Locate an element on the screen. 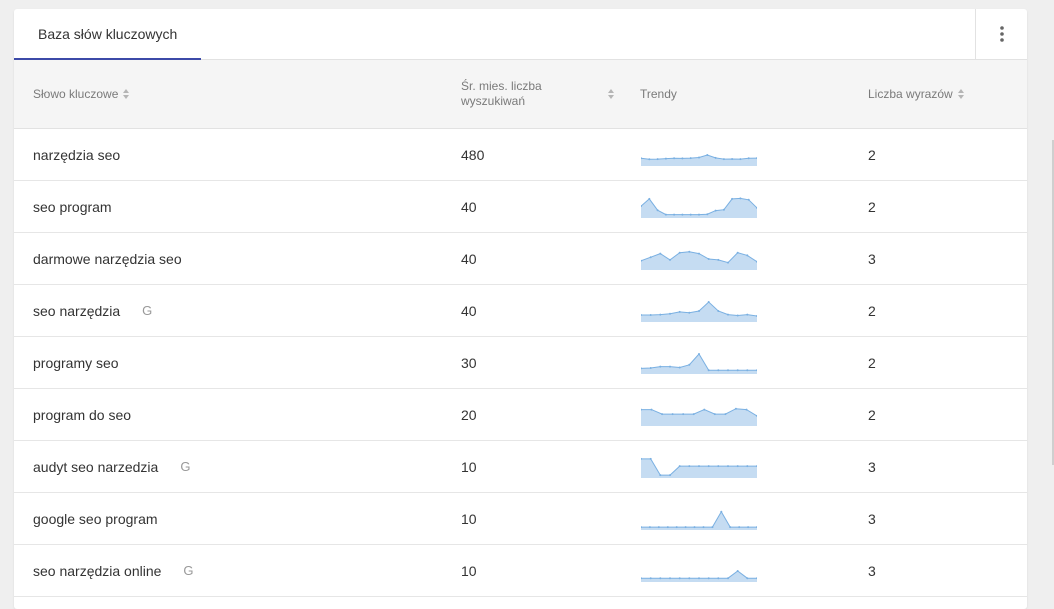 Image resolution: width=1054 pixels, height=609 pixels. trend-line is located at coordinates (699, 519).